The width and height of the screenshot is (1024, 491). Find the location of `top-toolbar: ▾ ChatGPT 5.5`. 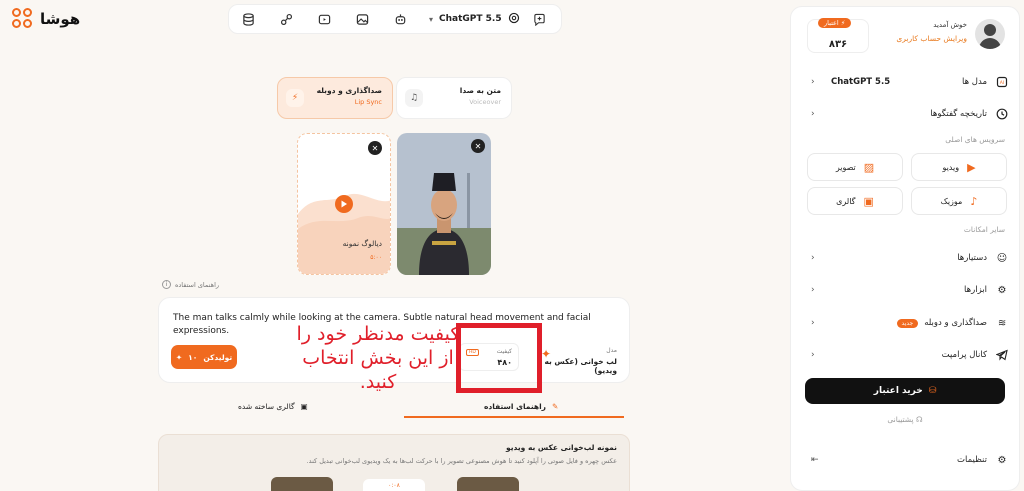

top-toolbar: ▾ ChatGPT 5.5 is located at coordinates (395, 19).